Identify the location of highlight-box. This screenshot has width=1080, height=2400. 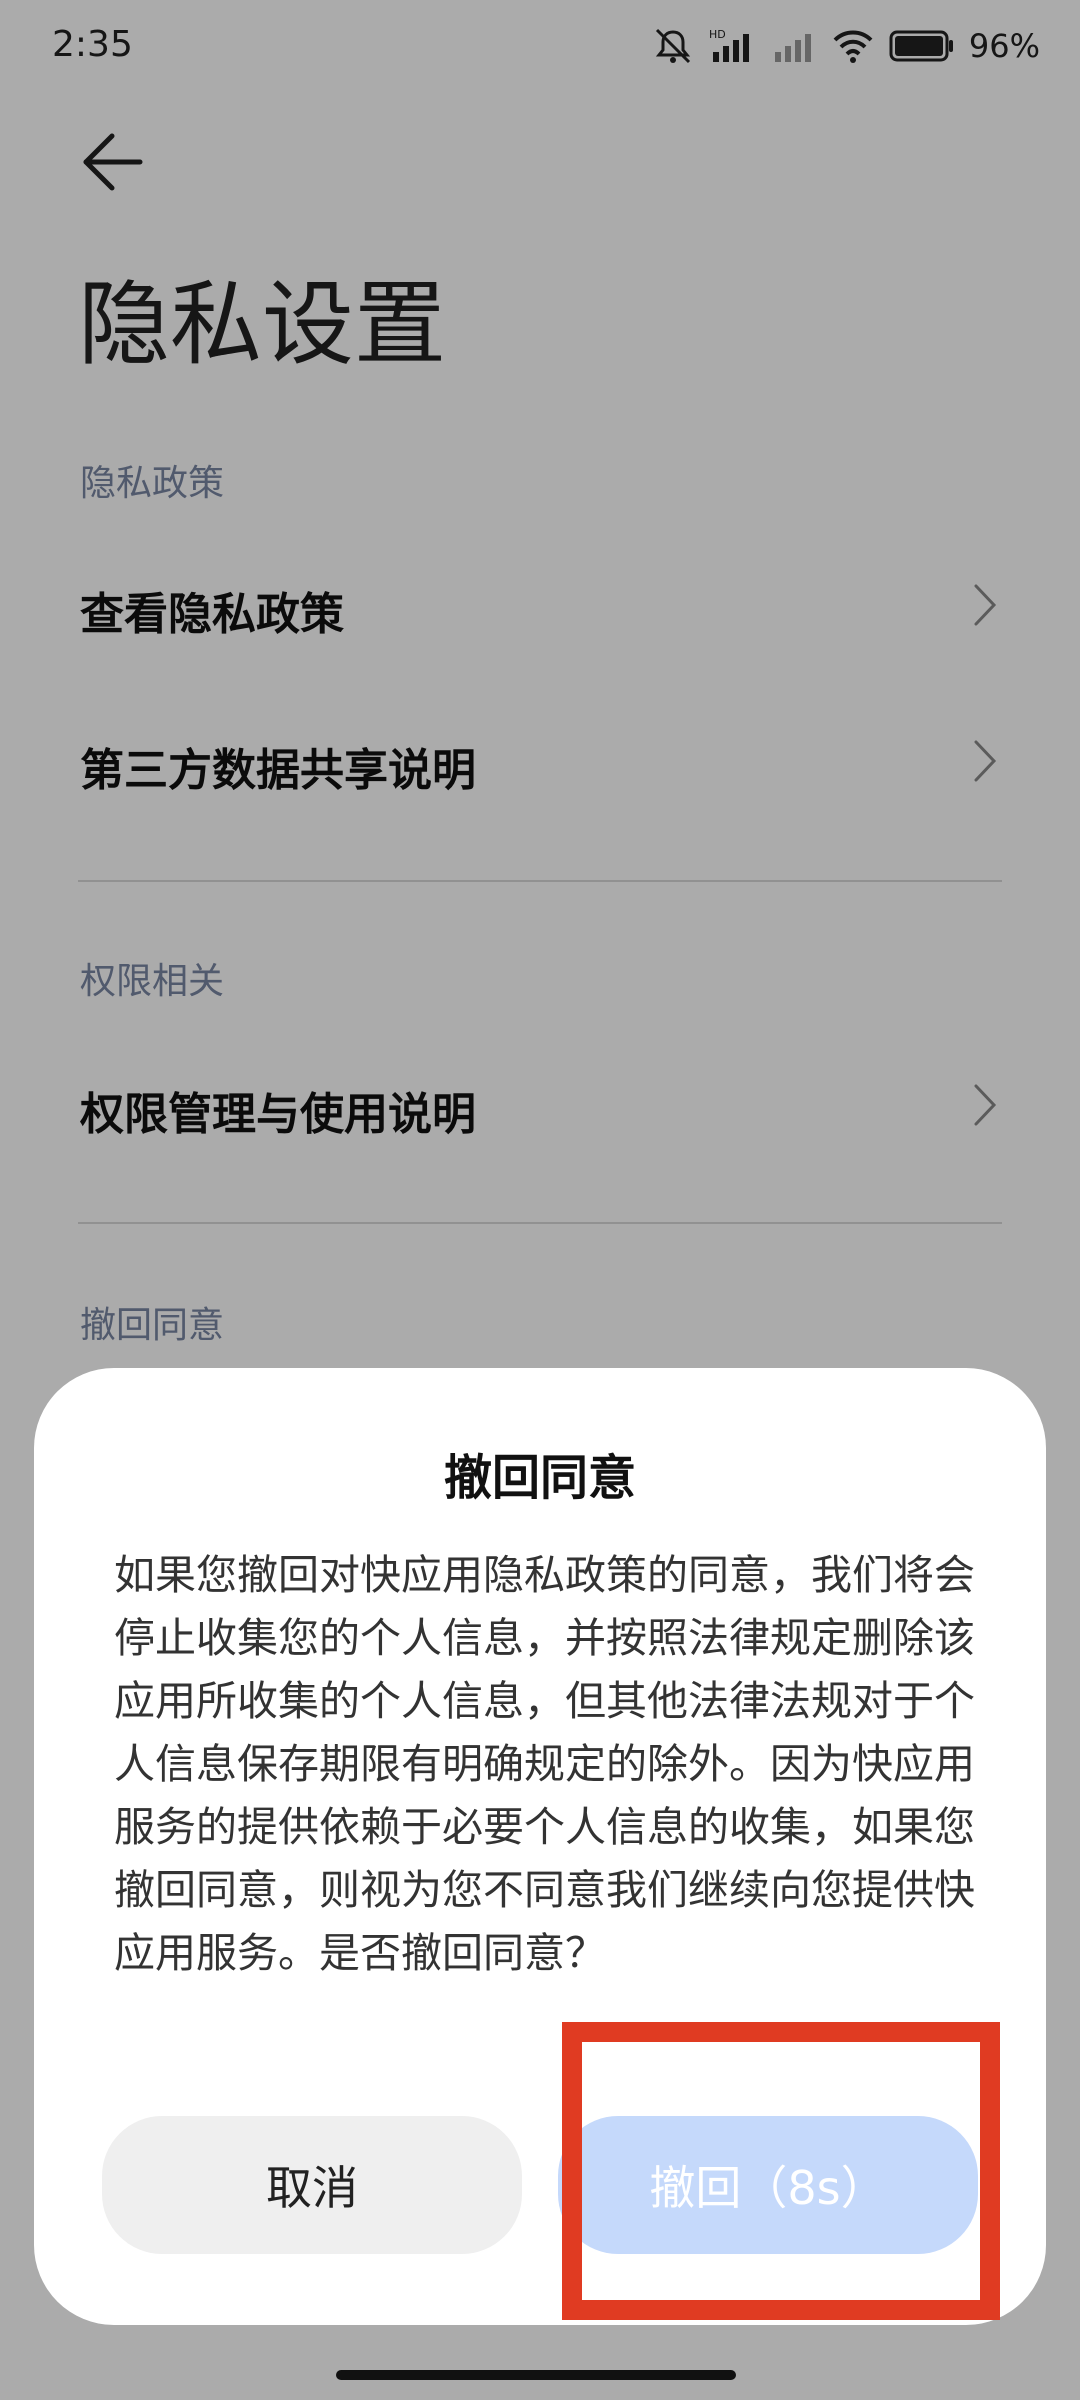
(781, 2171).